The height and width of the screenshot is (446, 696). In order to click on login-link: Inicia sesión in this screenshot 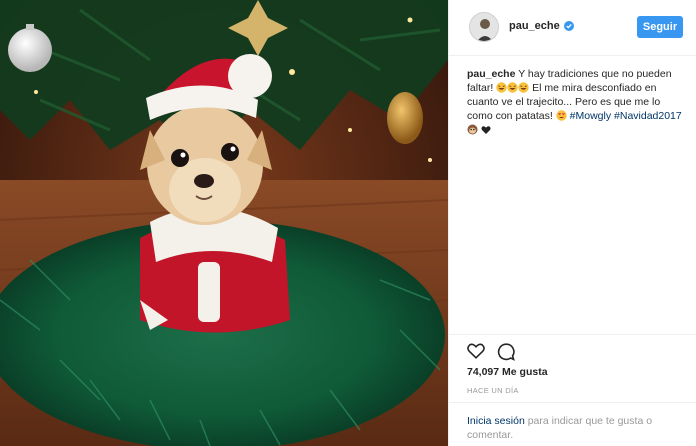, I will do `click(496, 421)`.